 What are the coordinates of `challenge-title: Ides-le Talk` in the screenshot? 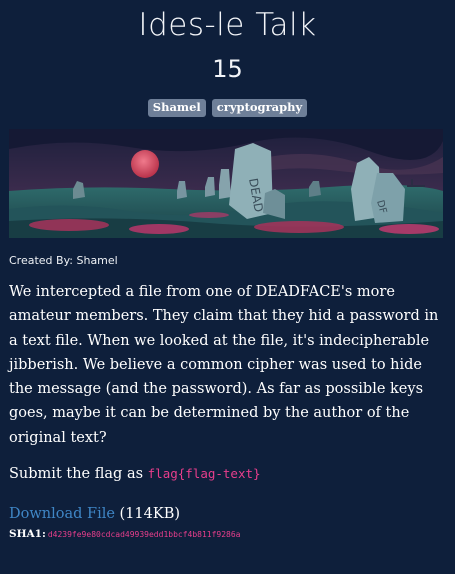 It's located at (227, 25).